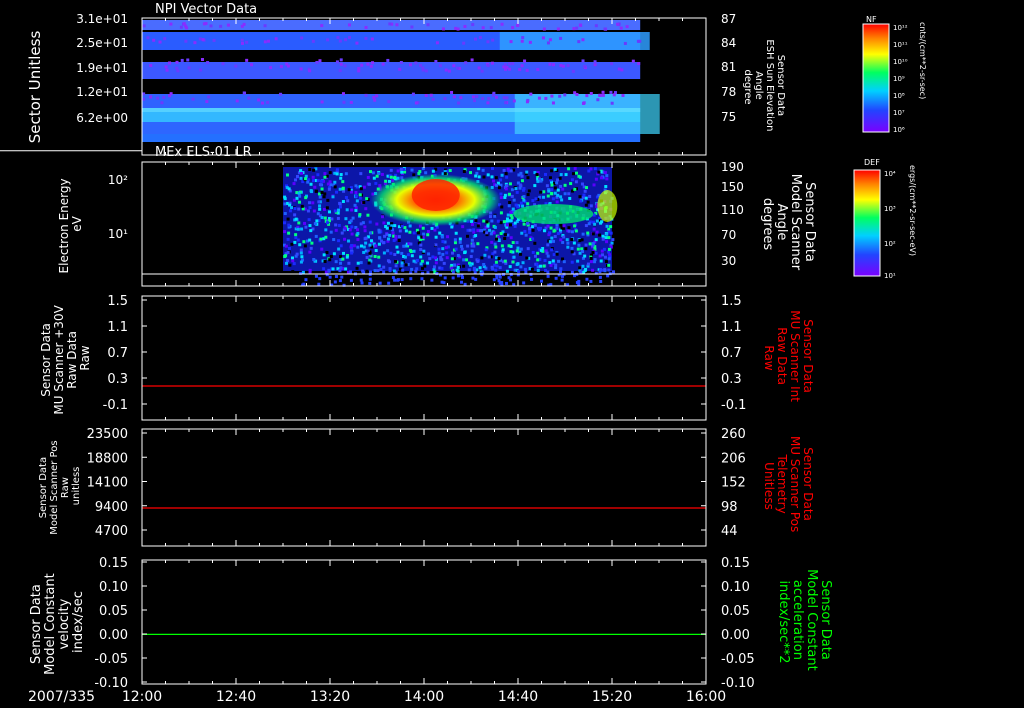 This screenshot has width=1024, height=708. What do you see at coordinates (111, 531) in the screenshot?
I see `ytick-left: 4700` at bounding box center [111, 531].